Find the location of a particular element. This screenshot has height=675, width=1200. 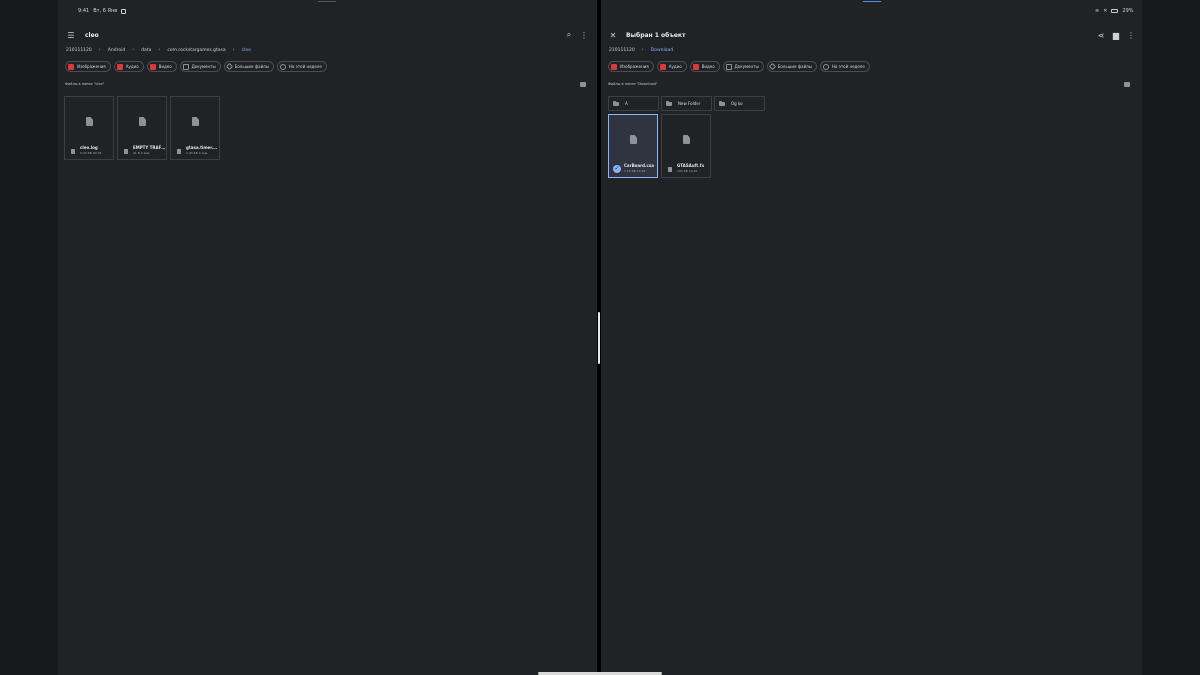

crumb-package: com.rockstargames.gtasa is located at coordinates (196, 50).